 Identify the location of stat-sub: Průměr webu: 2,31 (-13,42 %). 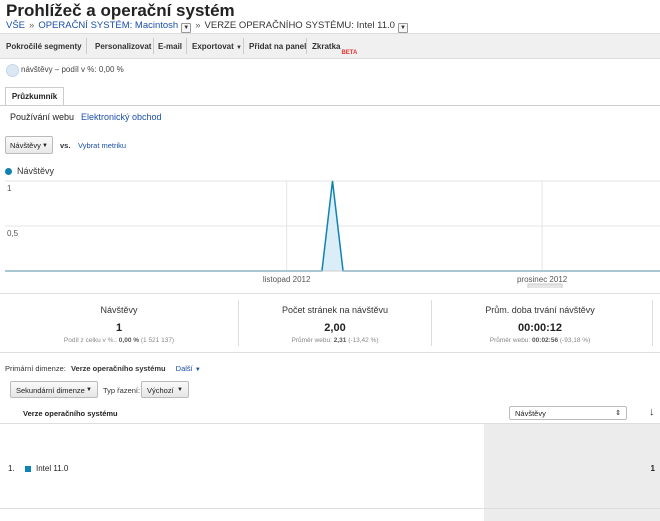
(335, 340).